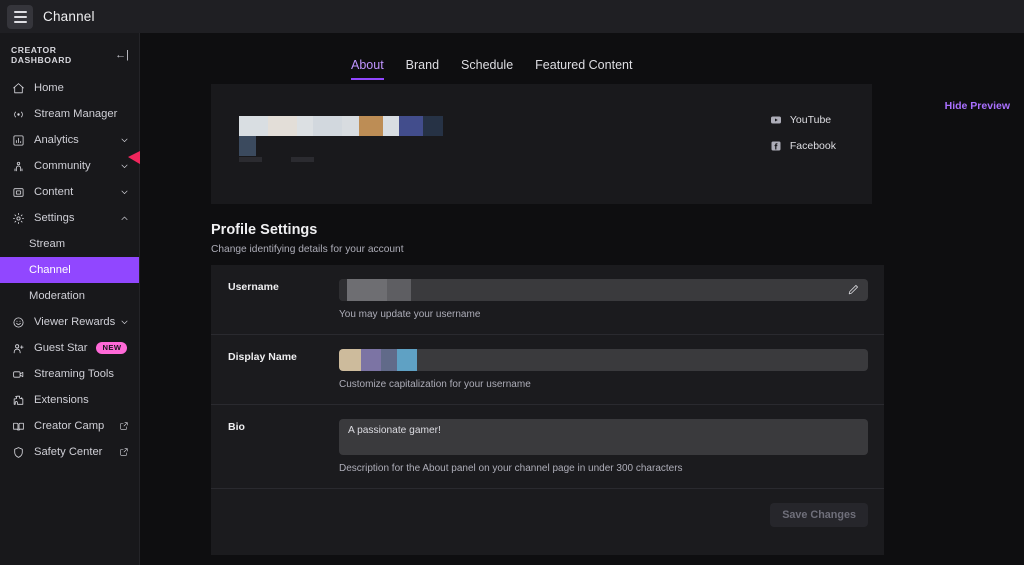 The width and height of the screenshot is (1024, 565). I want to click on sidebar-header-label: CREATOR DASHBOARD, so click(41, 55).